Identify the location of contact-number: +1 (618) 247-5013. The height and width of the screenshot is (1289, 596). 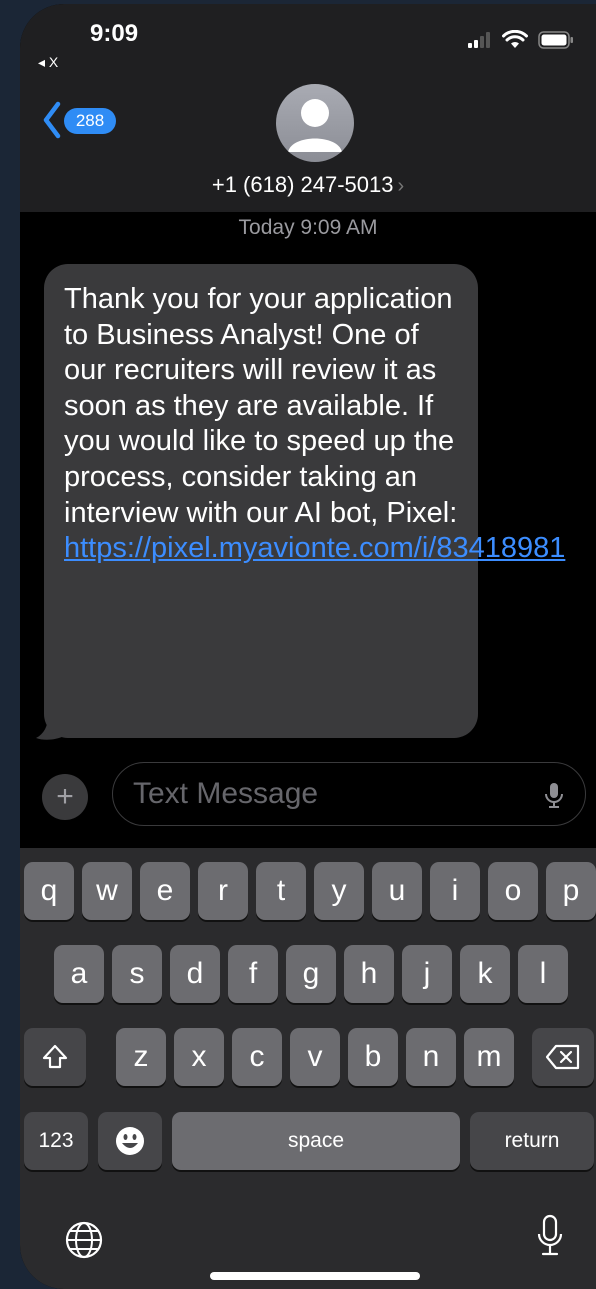
(302, 184).